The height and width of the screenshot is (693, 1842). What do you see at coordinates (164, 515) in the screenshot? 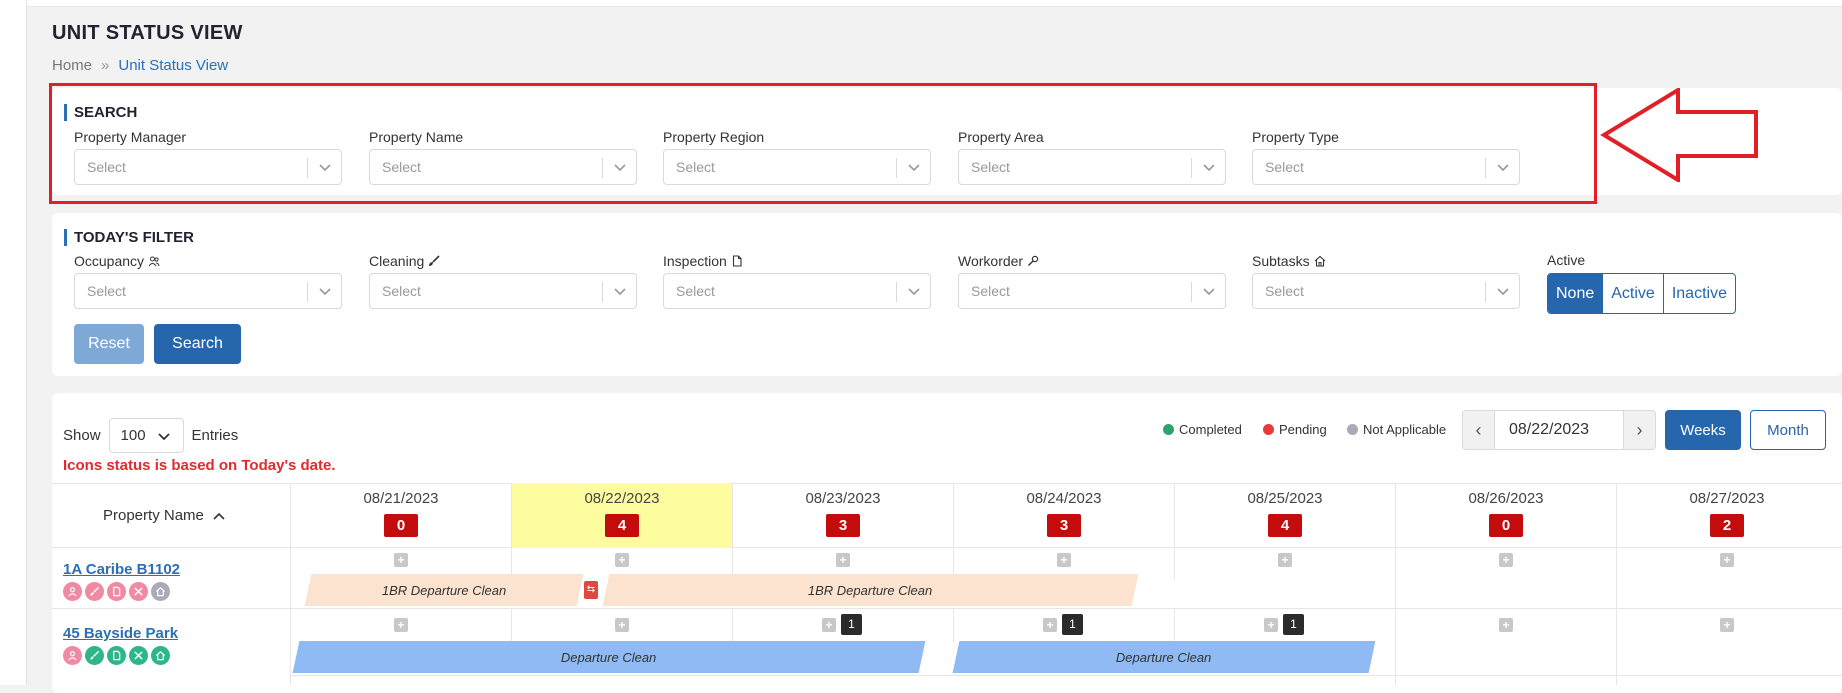
I see `property-name-header: Property Name` at bounding box center [164, 515].